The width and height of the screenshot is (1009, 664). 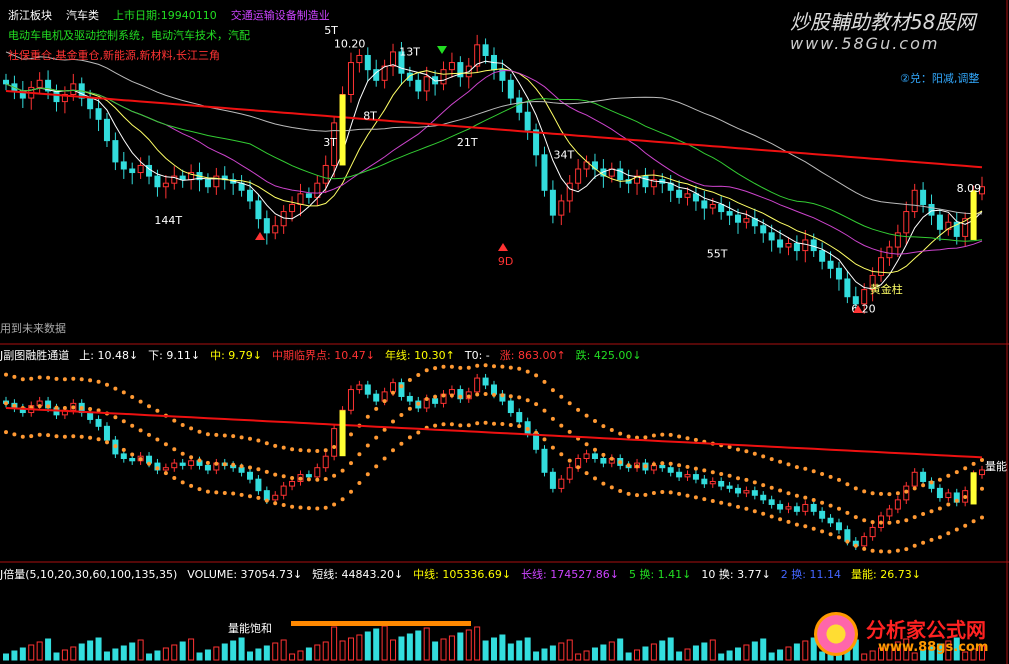 What do you see at coordinates (996, 466) in the screenshot?
I see `channel-label: 量能` at bounding box center [996, 466].